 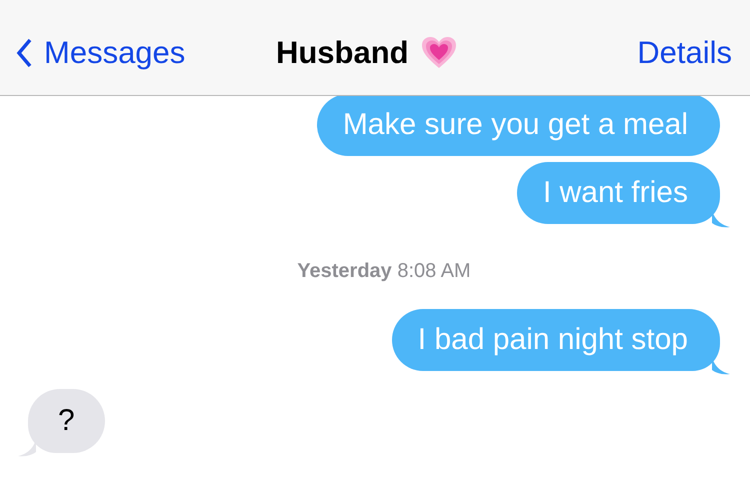 What do you see at coordinates (24, 53) in the screenshot?
I see `back-chevron-icon` at bounding box center [24, 53].